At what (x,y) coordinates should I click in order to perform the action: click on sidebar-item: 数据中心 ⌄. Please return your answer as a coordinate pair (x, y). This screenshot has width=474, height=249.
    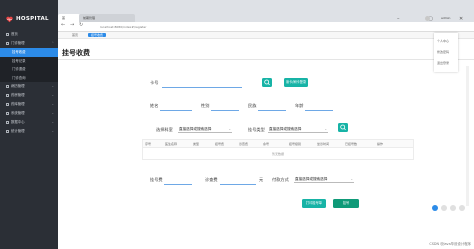
    Looking at the image, I should click on (29, 122).